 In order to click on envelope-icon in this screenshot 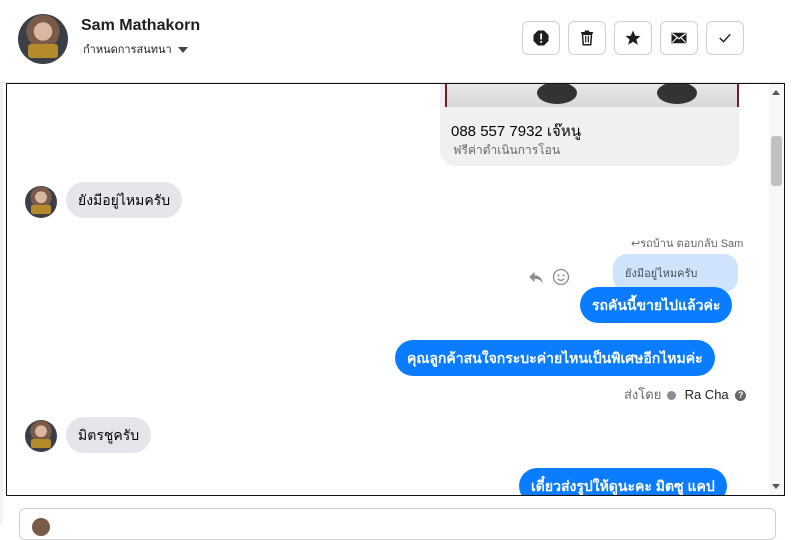, I will do `click(679, 38)`.